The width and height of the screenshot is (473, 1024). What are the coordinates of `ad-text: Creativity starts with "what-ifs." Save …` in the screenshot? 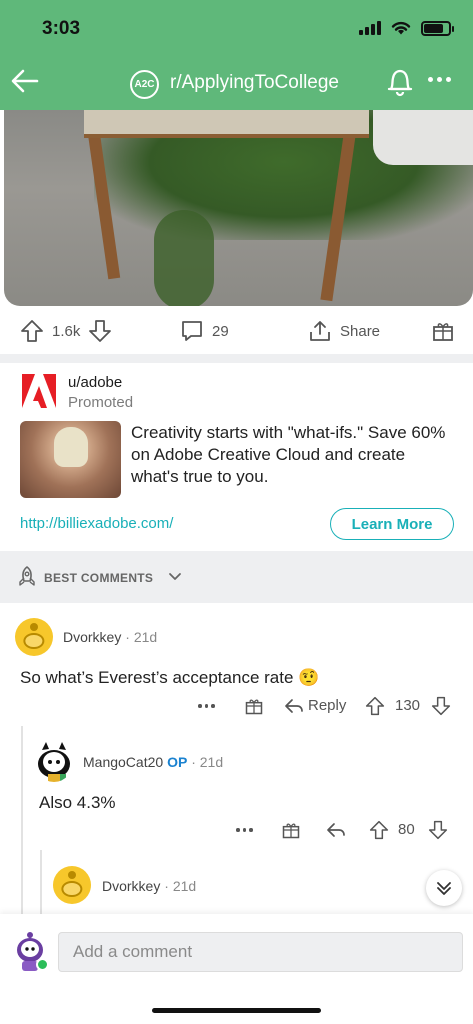 It's located at (291, 455).